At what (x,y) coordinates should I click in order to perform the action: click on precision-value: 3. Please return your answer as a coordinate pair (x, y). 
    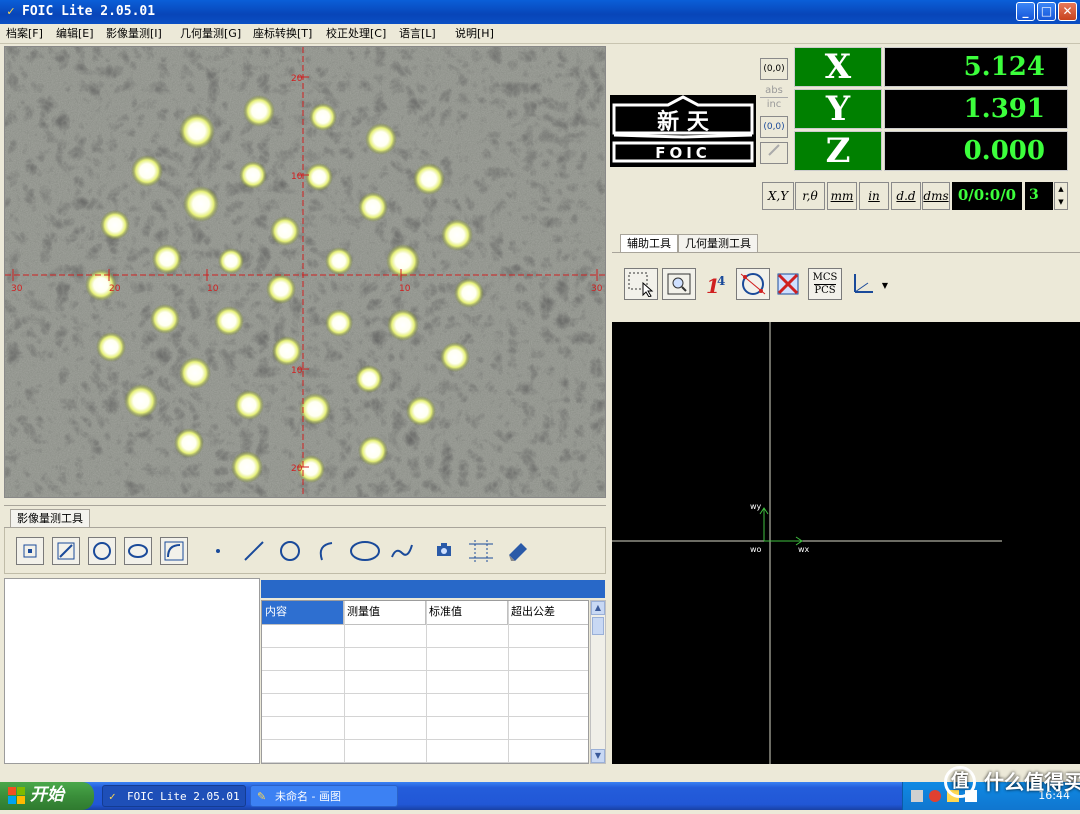
    Looking at the image, I should click on (1039, 196).